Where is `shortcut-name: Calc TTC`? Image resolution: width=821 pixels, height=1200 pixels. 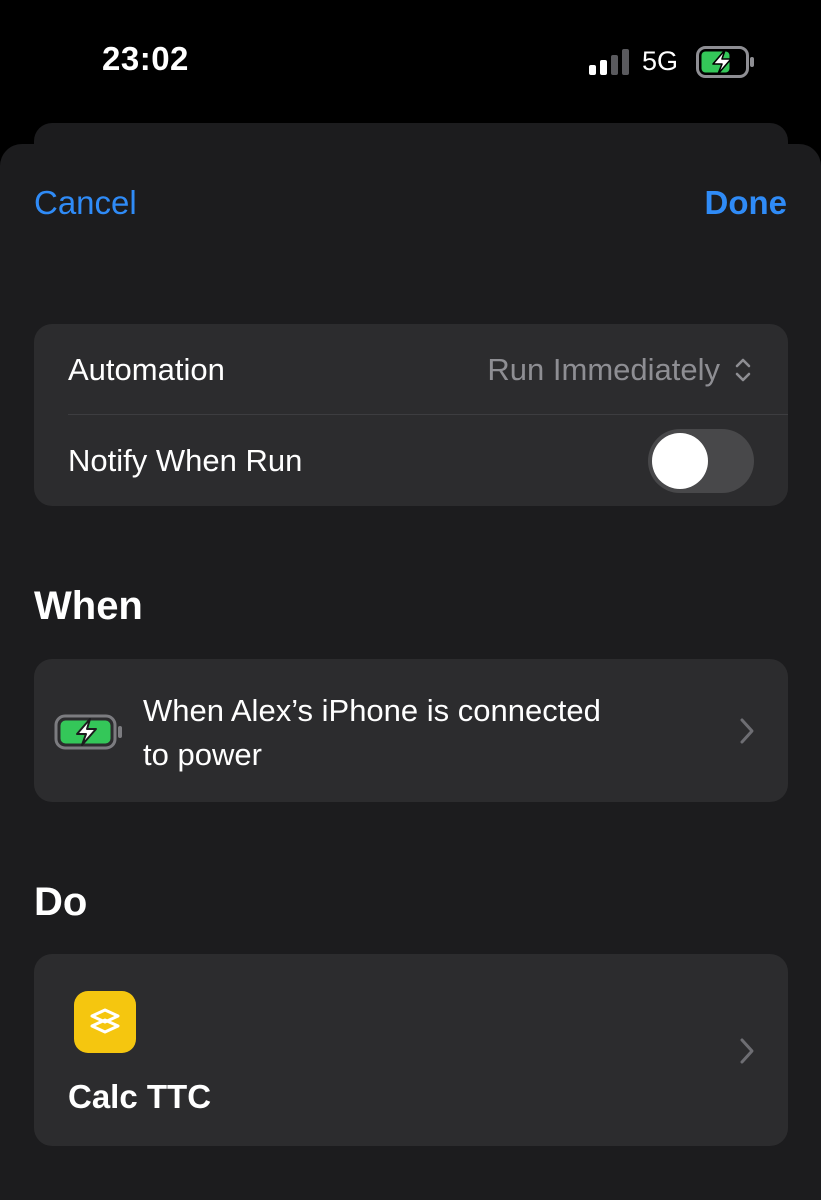
shortcut-name: Calc TTC is located at coordinates (140, 1096).